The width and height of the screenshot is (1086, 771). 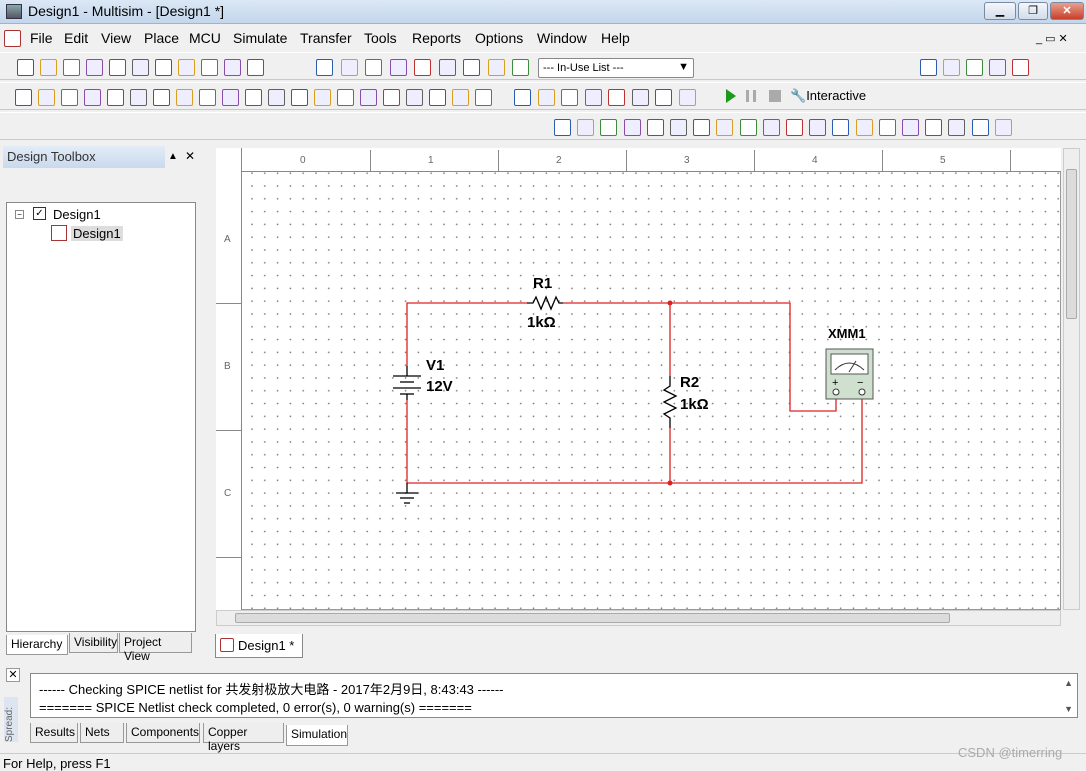 What do you see at coordinates (847, 333) in the screenshot?
I see `xmm1-label: XMM1` at bounding box center [847, 333].